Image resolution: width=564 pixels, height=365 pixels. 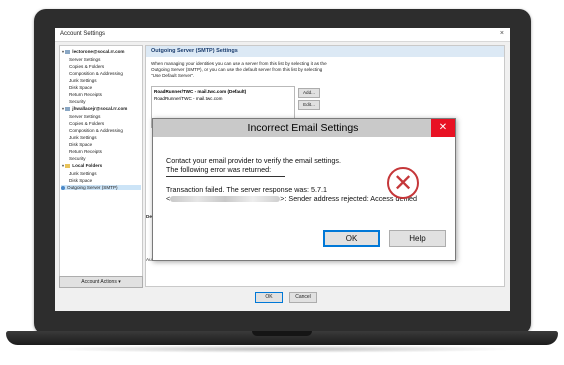 What do you see at coordinates (325, 51) in the screenshot?
I see `panel-header: Outgoing Server (SMTP) Settings` at bounding box center [325, 51].